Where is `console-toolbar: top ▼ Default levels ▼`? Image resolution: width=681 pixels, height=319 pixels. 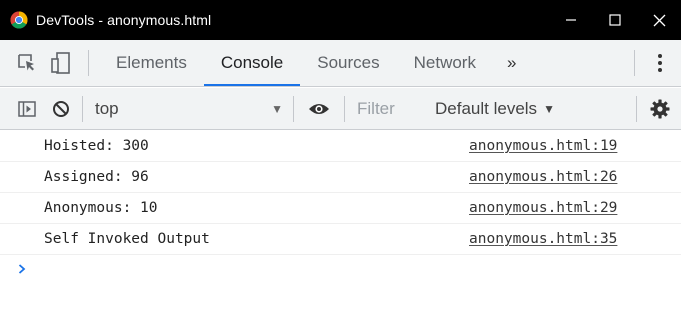
console-toolbar: top ▼ Default levels ▼ is located at coordinates (340, 109).